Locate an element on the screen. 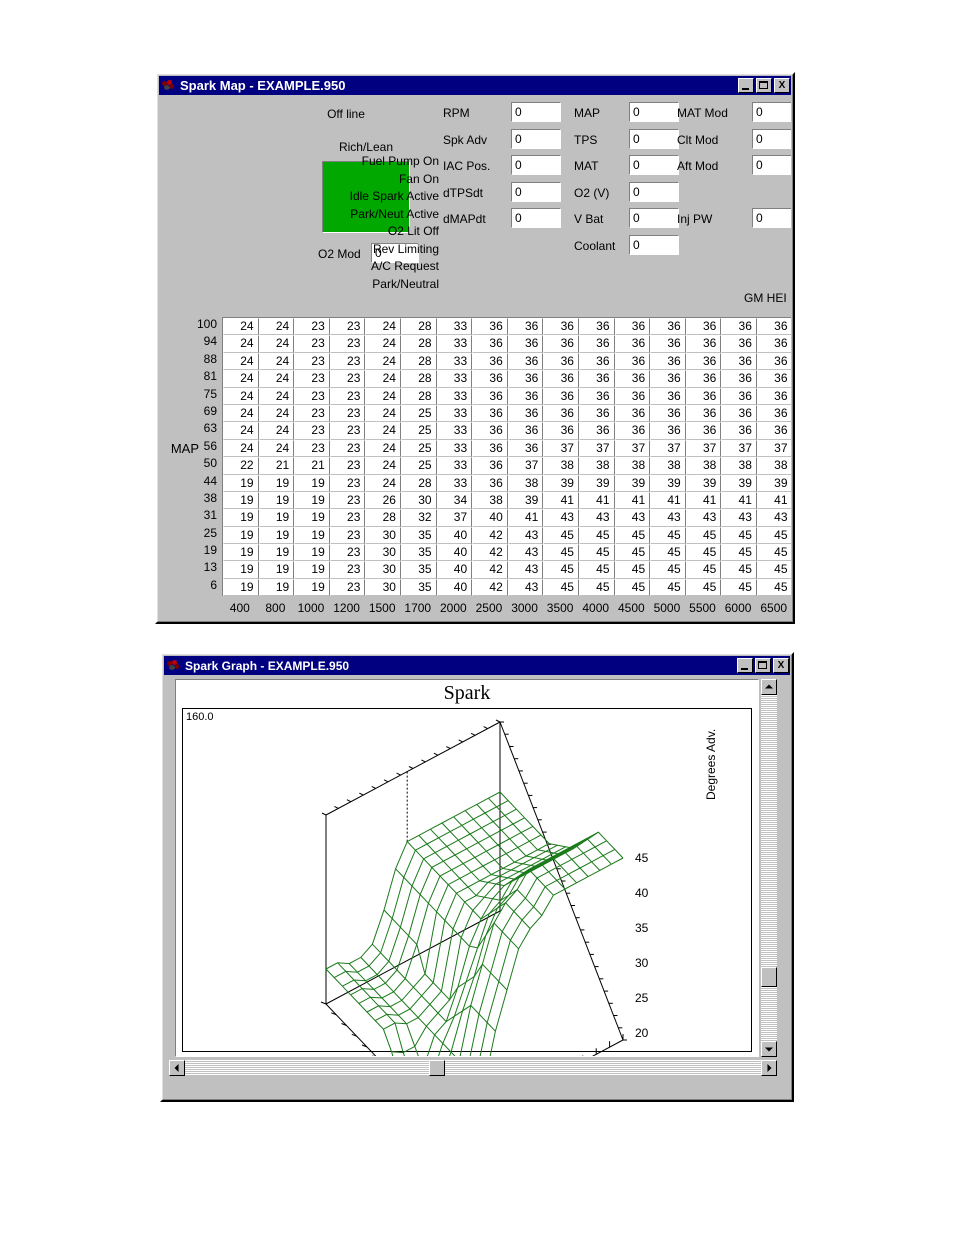  spark-cell-15-14: 45 is located at coordinates (739, 587).